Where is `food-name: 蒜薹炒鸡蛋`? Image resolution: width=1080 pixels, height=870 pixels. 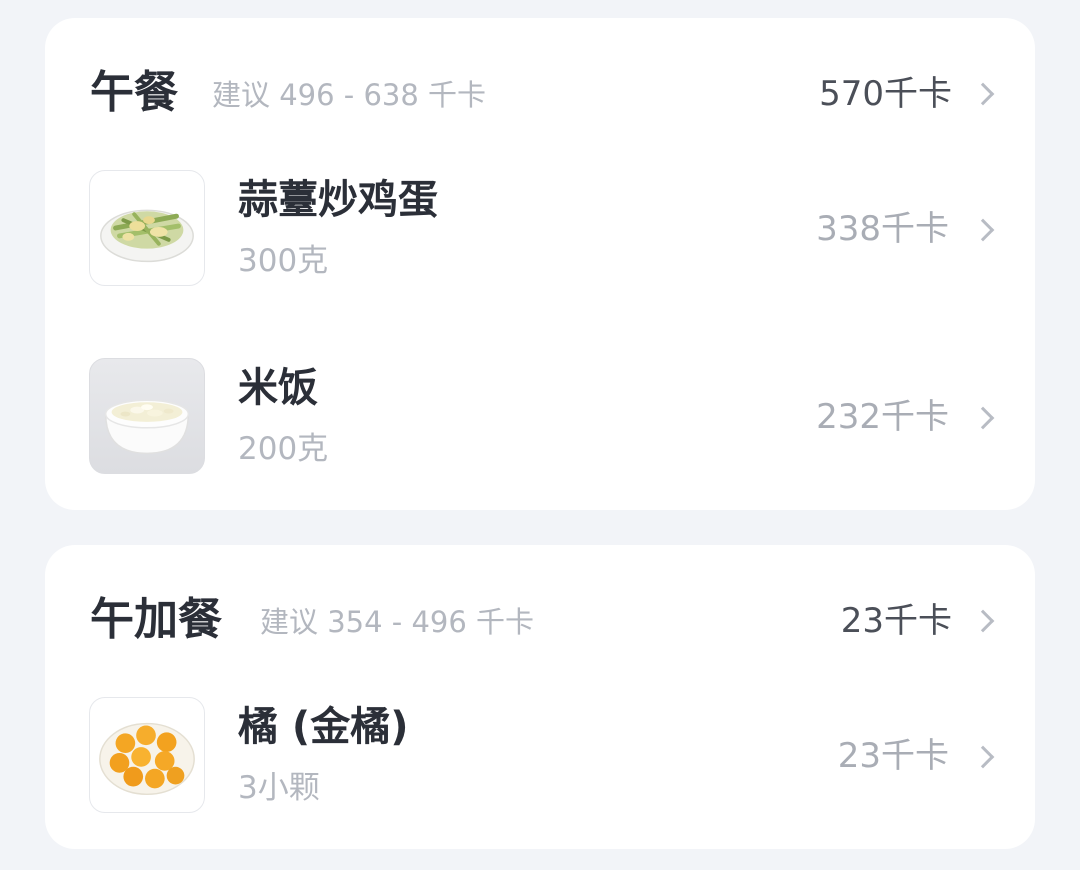
food-name: 蒜薹炒鸡蛋 is located at coordinates (338, 200).